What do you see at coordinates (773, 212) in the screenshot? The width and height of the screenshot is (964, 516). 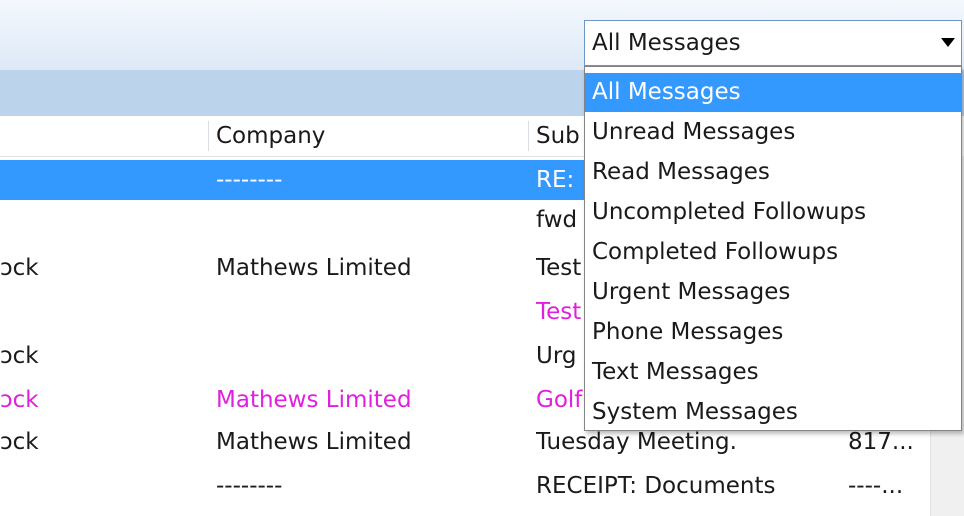 I see `filter-option: Uncompleted Followups` at bounding box center [773, 212].